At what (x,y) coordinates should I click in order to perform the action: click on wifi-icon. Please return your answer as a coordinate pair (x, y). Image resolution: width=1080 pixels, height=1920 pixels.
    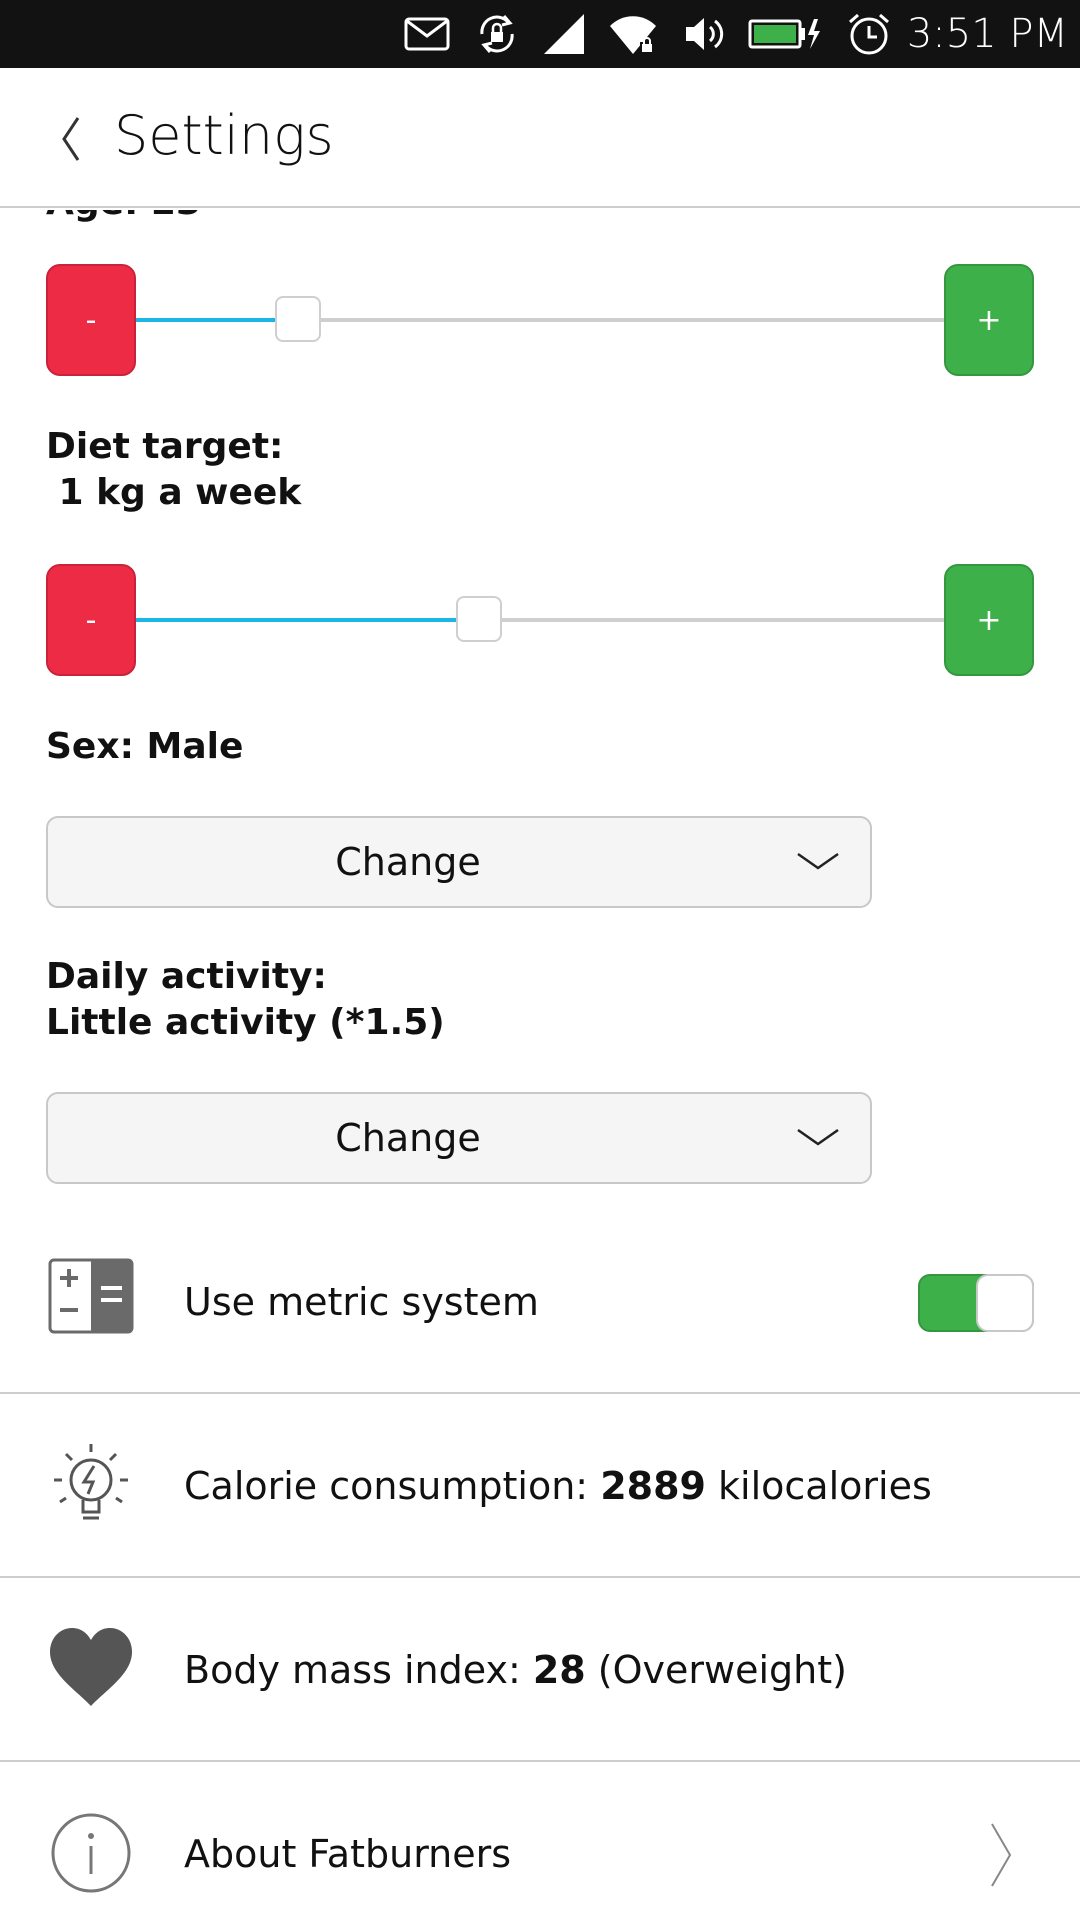
    Looking at the image, I should click on (633, 34).